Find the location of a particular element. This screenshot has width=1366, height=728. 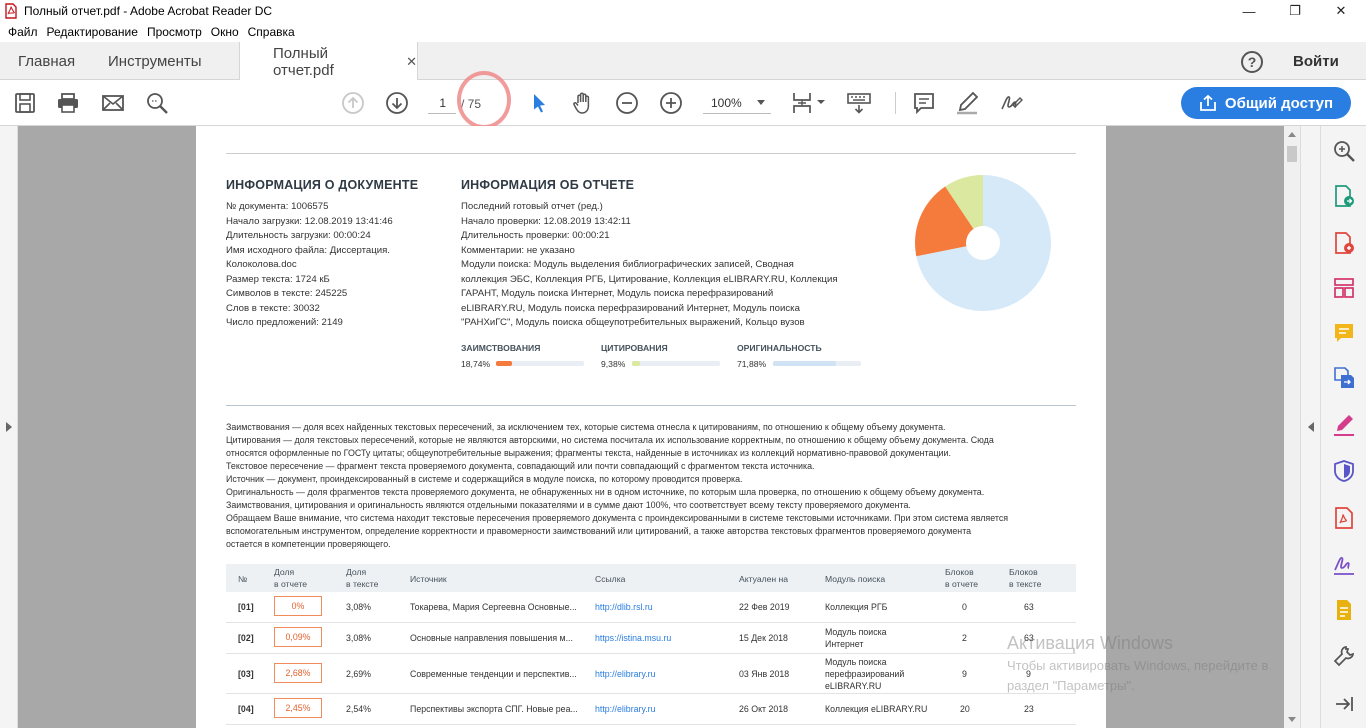

zoom-out-icon is located at coordinates (627, 103).